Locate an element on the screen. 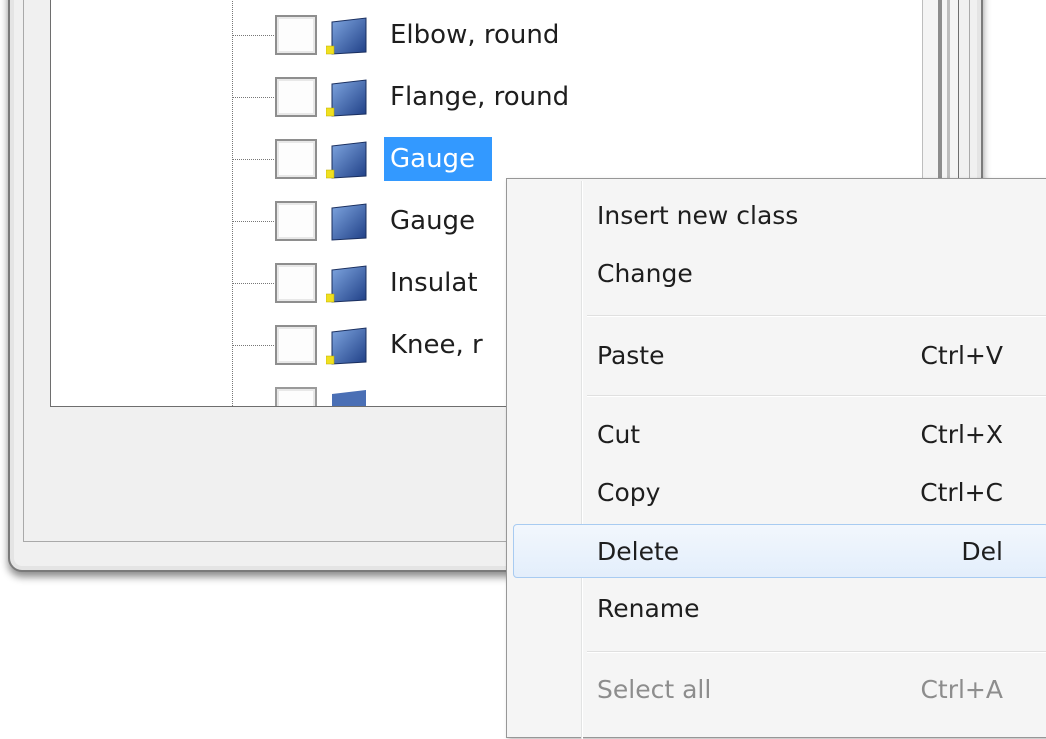 The image size is (1046, 739). tree-item-label: Knee, r is located at coordinates (436, 345).